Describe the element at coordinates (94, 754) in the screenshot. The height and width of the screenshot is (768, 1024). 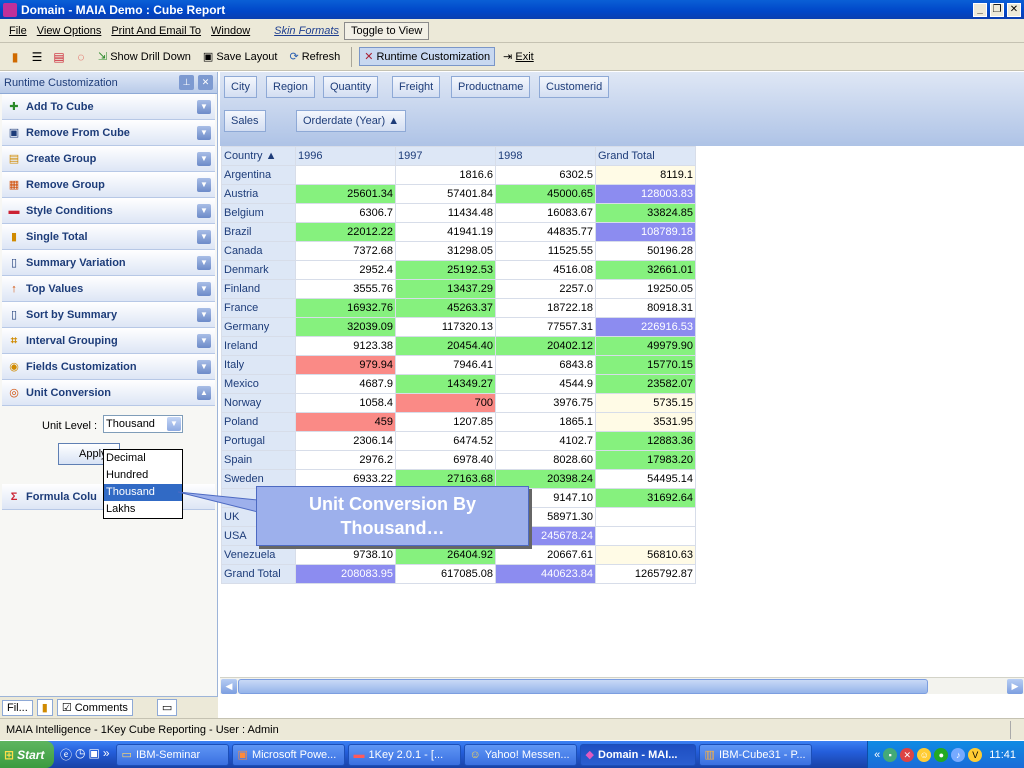
I see `media-icon: ▣` at that location.